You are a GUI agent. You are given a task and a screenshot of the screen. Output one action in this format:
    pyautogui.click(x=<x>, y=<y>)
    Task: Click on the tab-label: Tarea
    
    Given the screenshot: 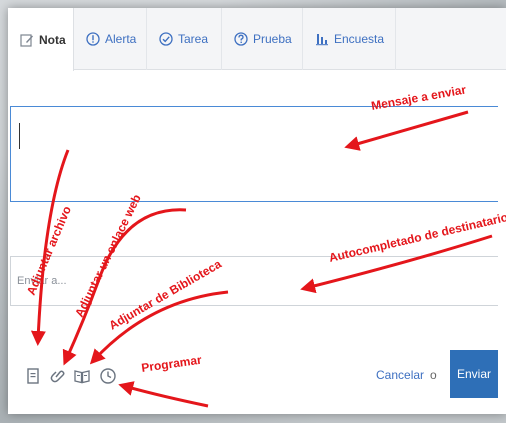 What is the action you would take?
    pyautogui.click(x=193, y=39)
    